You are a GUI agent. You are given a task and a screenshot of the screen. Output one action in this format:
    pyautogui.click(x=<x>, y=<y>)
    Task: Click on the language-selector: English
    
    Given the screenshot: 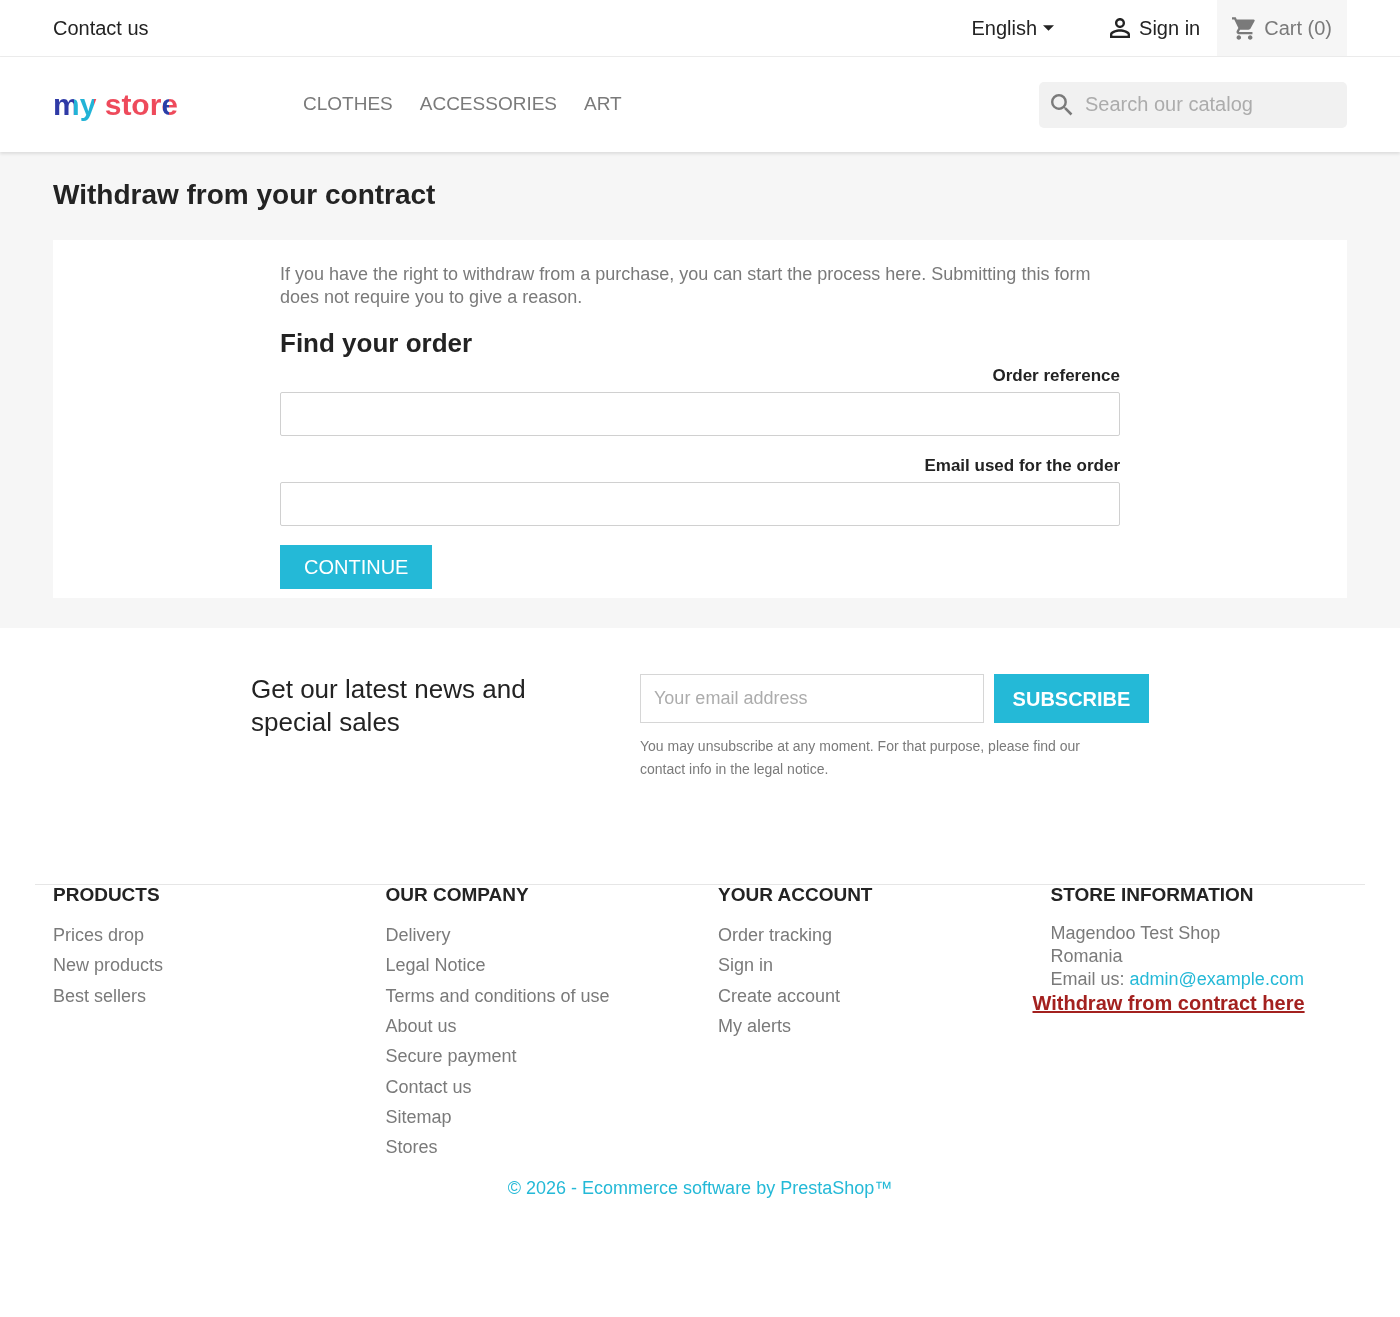 What is the action you would take?
    pyautogui.click(x=1013, y=28)
    